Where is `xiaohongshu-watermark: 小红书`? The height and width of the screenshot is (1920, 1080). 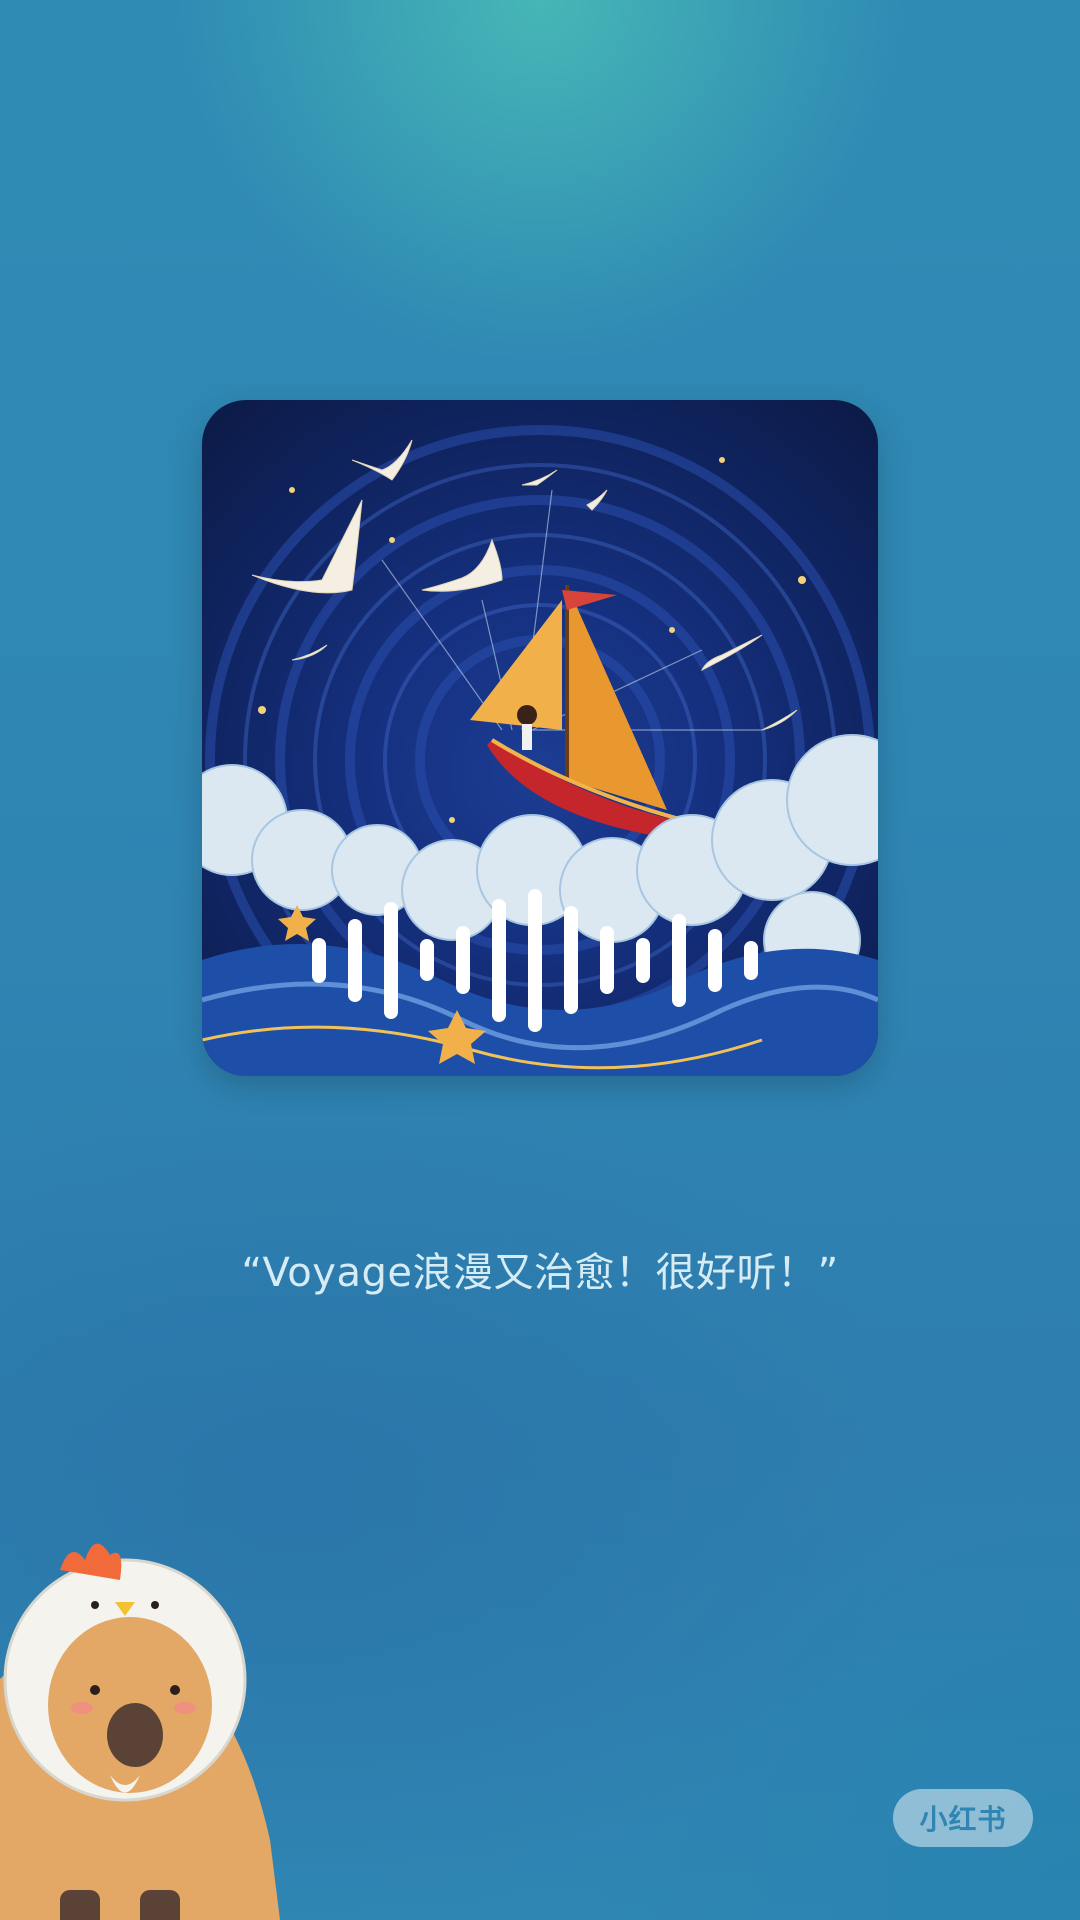
xiaohongshu-watermark: 小红书 is located at coordinates (963, 1818).